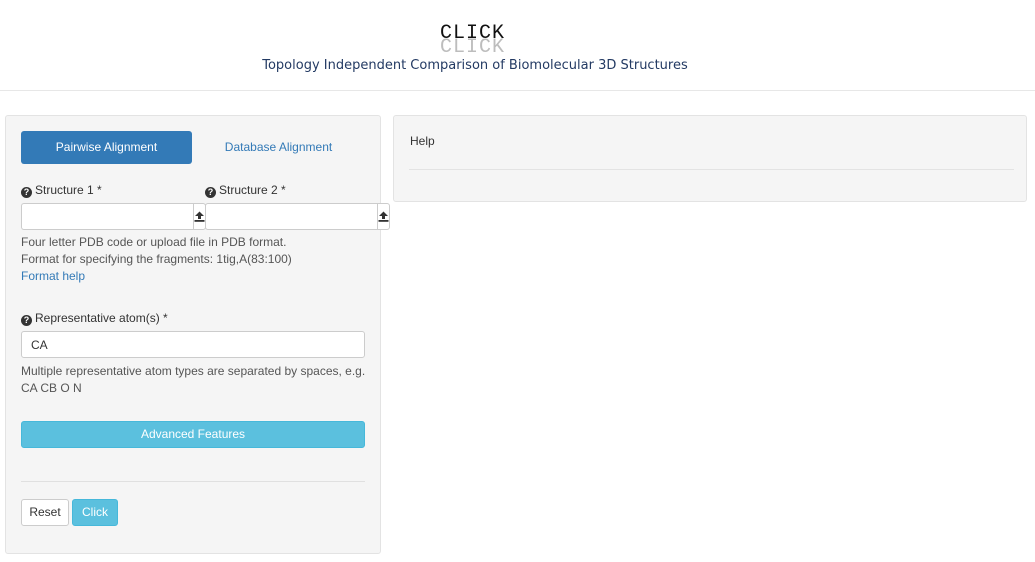 Image resolution: width=1035 pixels, height=562 pixels. Describe the element at coordinates (53, 276) in the screenshot. I see `format-help-link: Format help` at that location.